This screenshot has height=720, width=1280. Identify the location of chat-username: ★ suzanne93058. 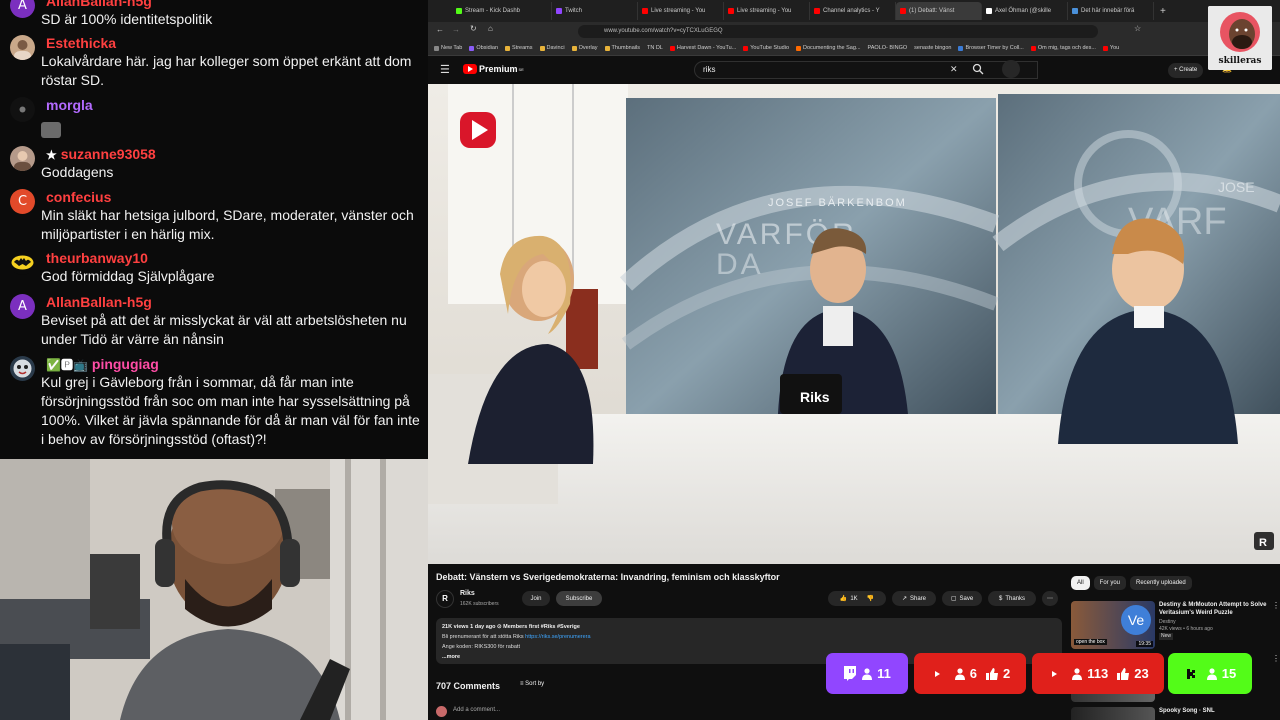
(101, 154).